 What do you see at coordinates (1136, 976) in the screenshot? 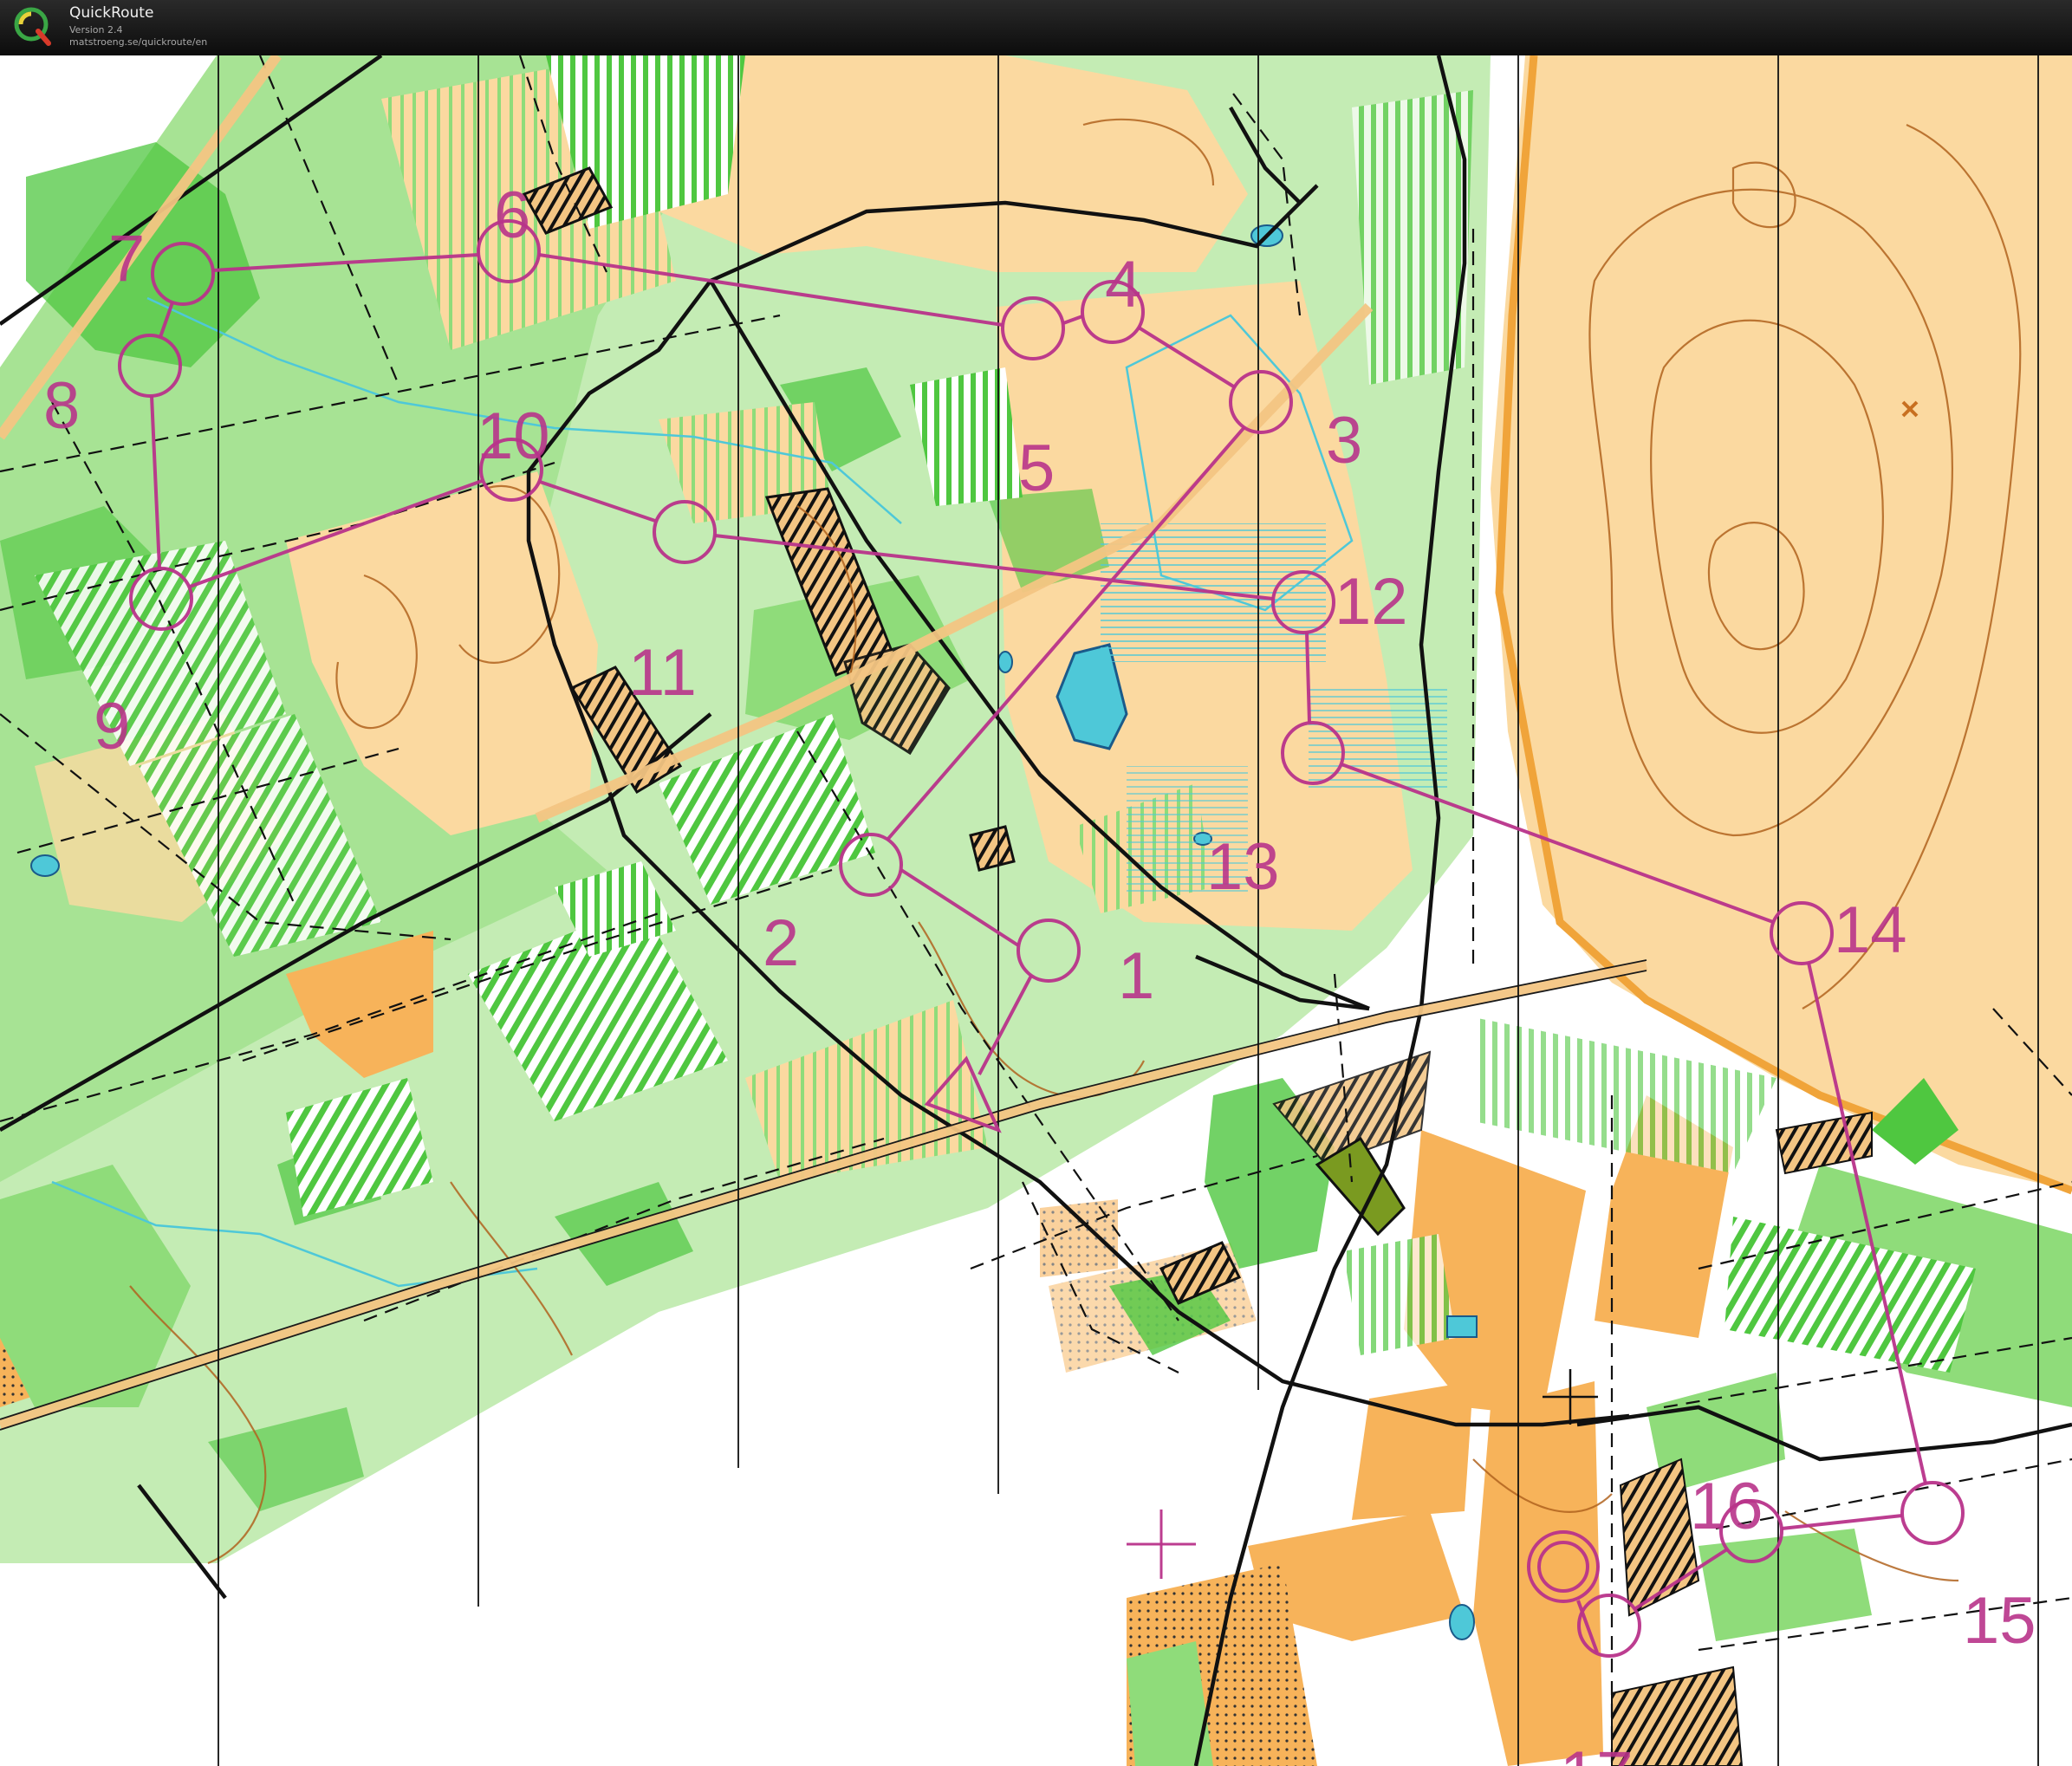
I see `control-number-1: 1` at bounding box center [1136, 976].